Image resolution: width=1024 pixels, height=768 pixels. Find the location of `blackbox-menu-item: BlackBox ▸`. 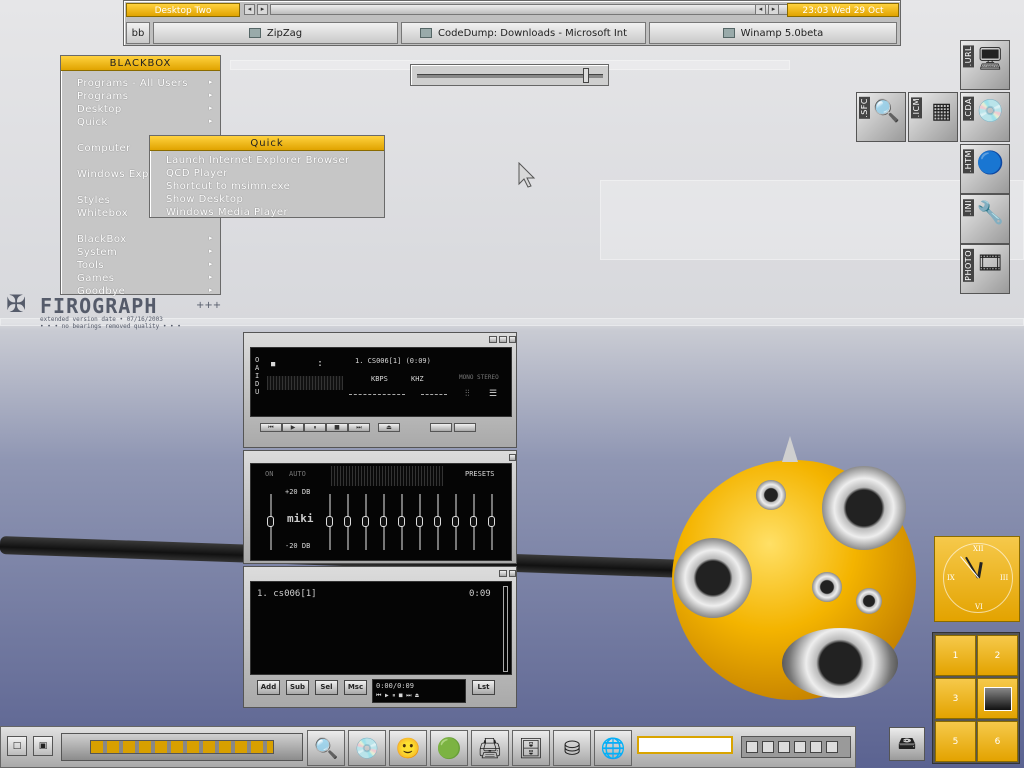

blackbox-menu-item: BlackBox ▸ is located at coordinates (147, 239).